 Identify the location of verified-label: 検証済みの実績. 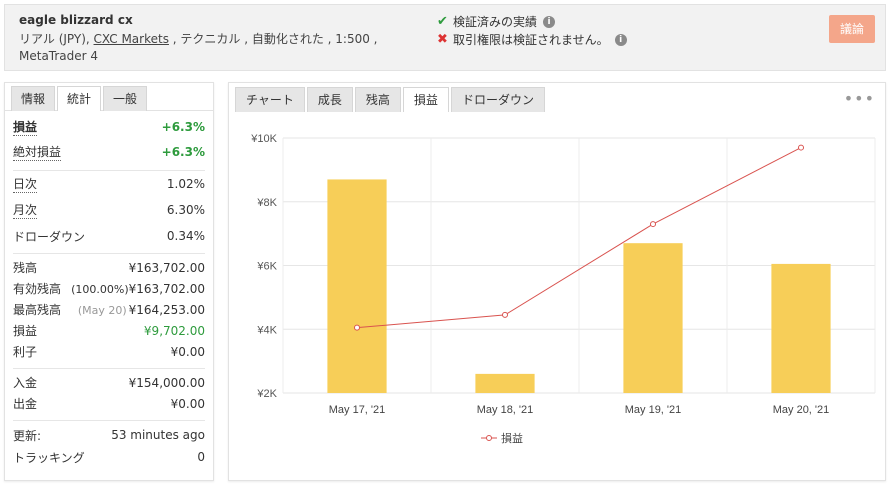
(495, 22).